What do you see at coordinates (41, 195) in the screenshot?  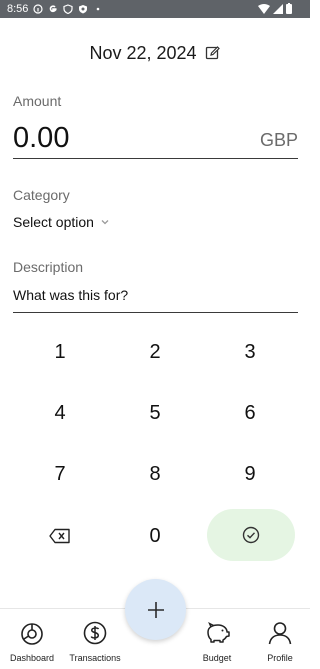 I see `category-label: Category` at bounding box center [41, 195].